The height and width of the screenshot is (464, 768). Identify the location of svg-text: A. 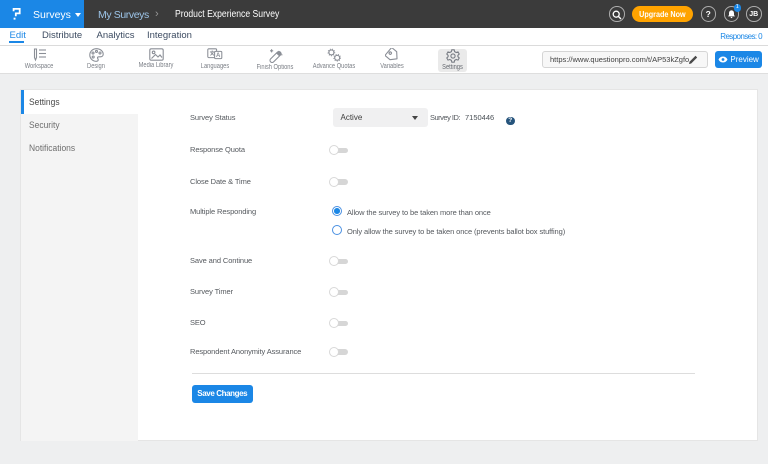
(218, 56).